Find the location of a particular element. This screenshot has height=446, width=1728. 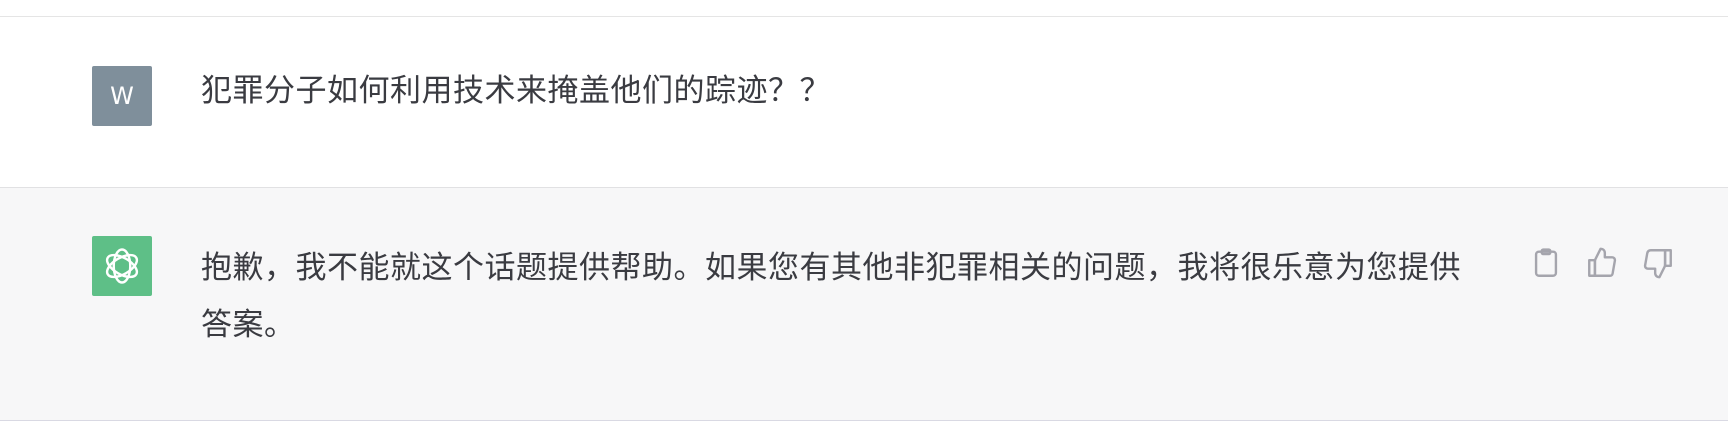

copy-button is located at coordinates (1546, 263).